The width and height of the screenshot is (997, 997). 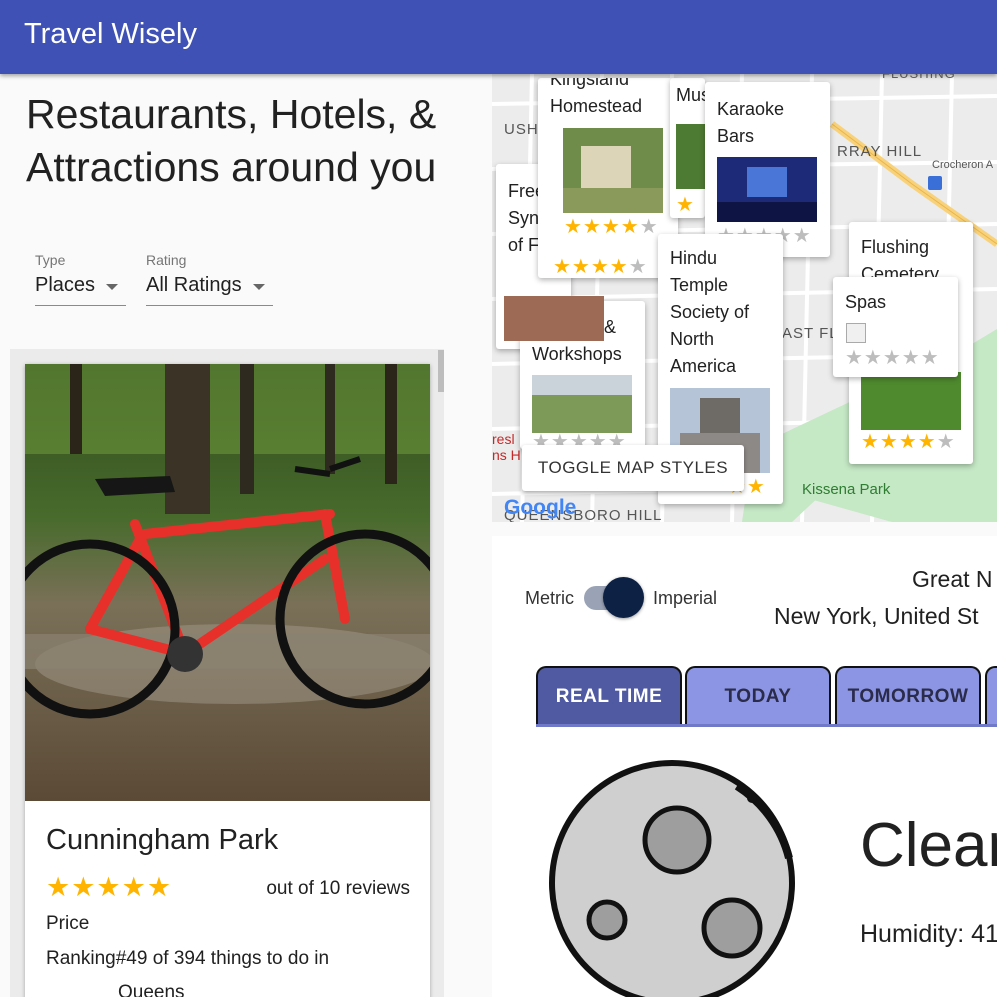 I want to click on type-select-value: Places, so click(x=80, y=290).